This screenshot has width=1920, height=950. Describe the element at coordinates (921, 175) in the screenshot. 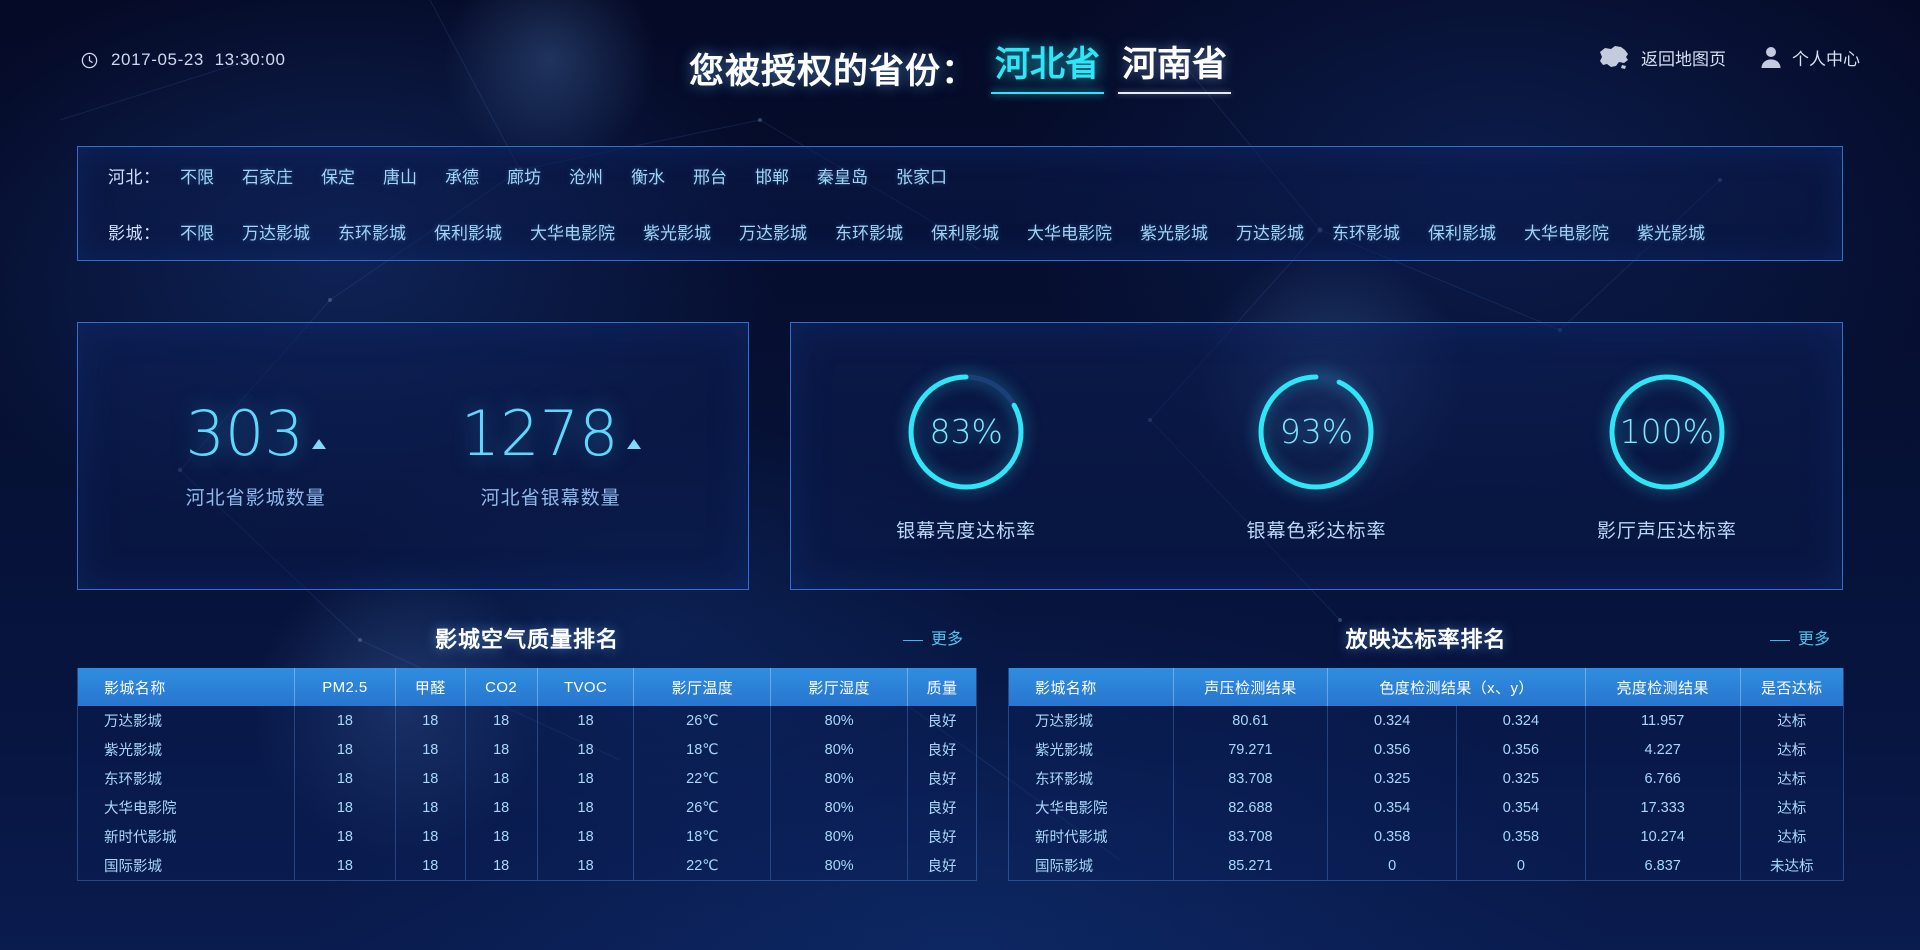

I see `filter-city-item-11: 张家口` at that location.